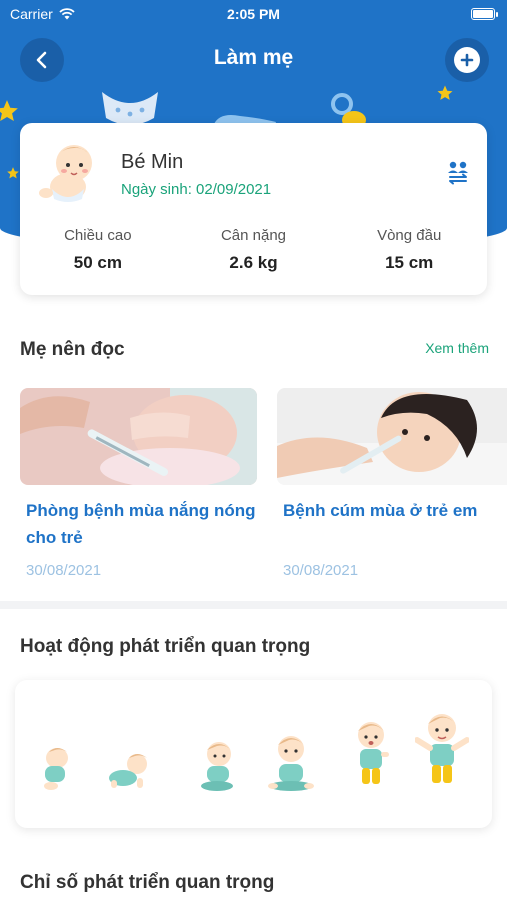 This screenshot has width=507, height=900. What do you see at coordinates (97, 262) in the screenshot?
I see `metric-value: 50 cm` at bounding box center [97, 262].